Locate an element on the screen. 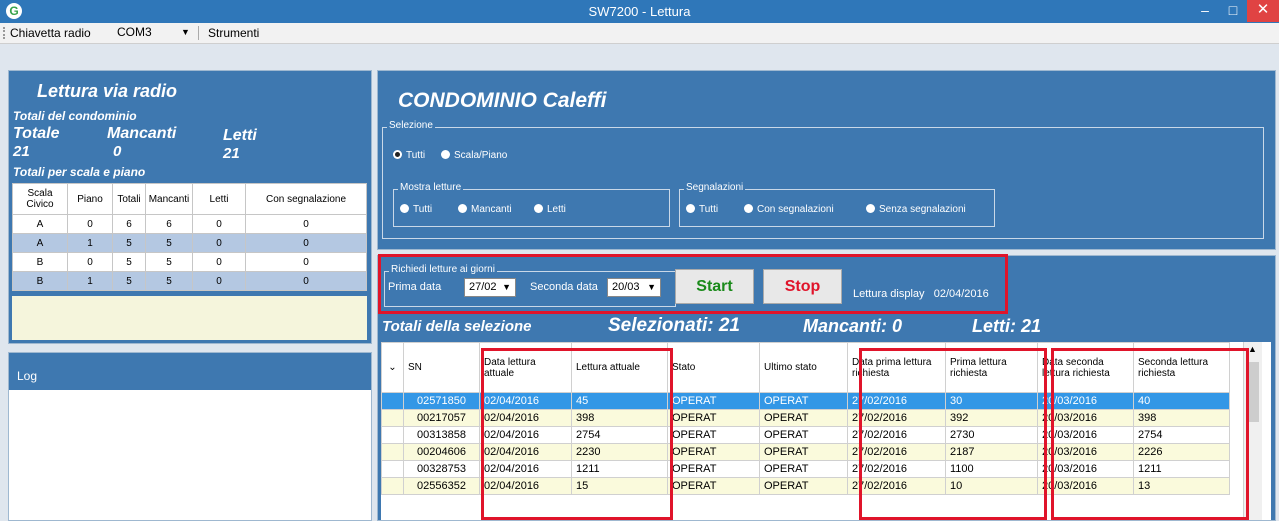  val-totale: 21 is located at coordinates (21, 151).